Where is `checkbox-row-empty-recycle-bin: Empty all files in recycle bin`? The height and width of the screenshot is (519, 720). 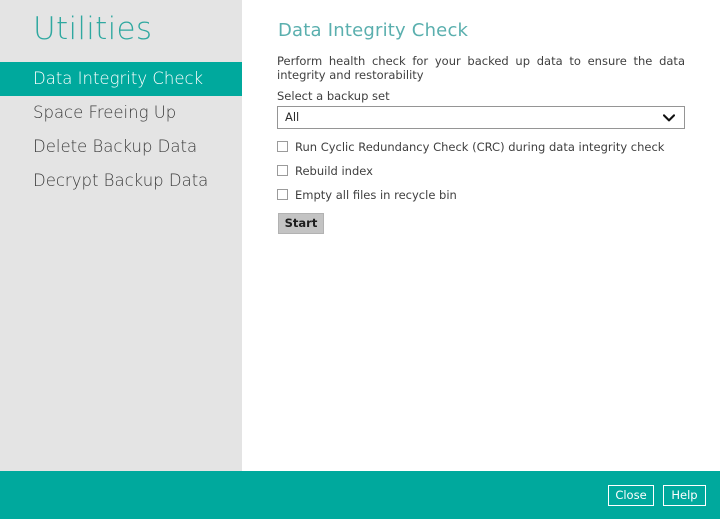 checkbox-row-empty-recycle-bin: Empty all files in recycle bin is located at coordinates (367, 194).